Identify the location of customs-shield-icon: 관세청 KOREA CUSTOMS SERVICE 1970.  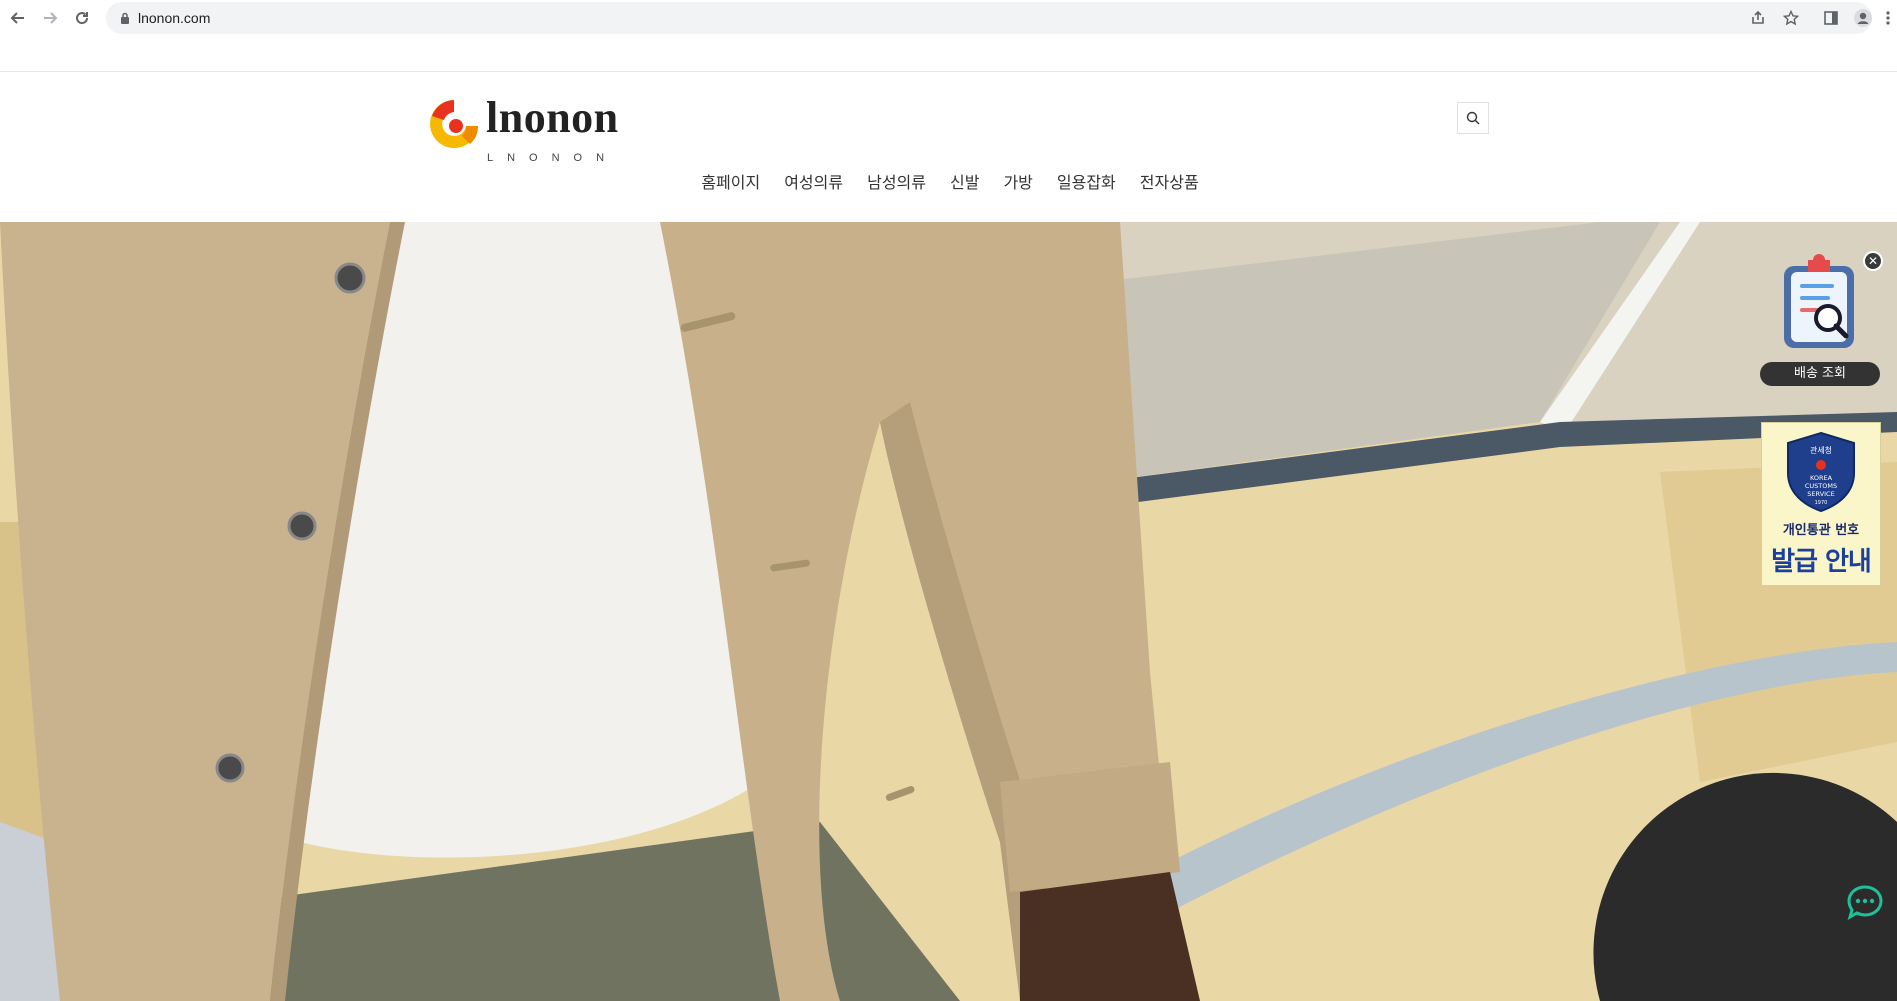
(1821, 472).